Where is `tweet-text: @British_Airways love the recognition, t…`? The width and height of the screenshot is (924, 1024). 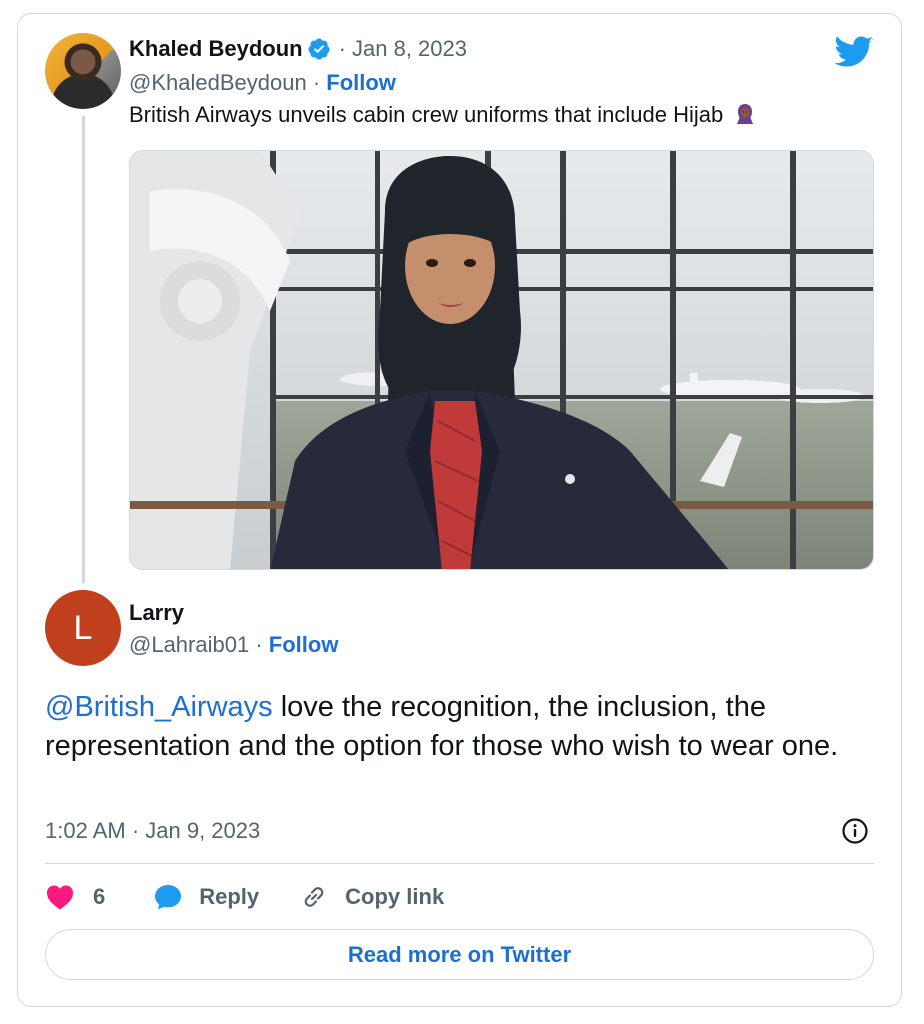
tweet-text: @British_Airways love the recognition, t… is located at coordinates (455, 727).